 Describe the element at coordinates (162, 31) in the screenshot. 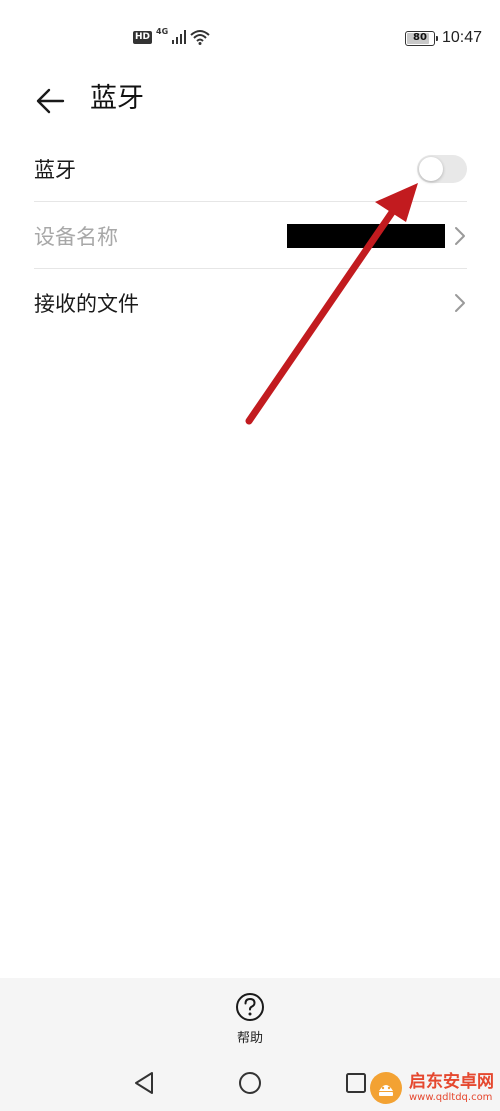

I see `network-type-label: 4G` at that location.